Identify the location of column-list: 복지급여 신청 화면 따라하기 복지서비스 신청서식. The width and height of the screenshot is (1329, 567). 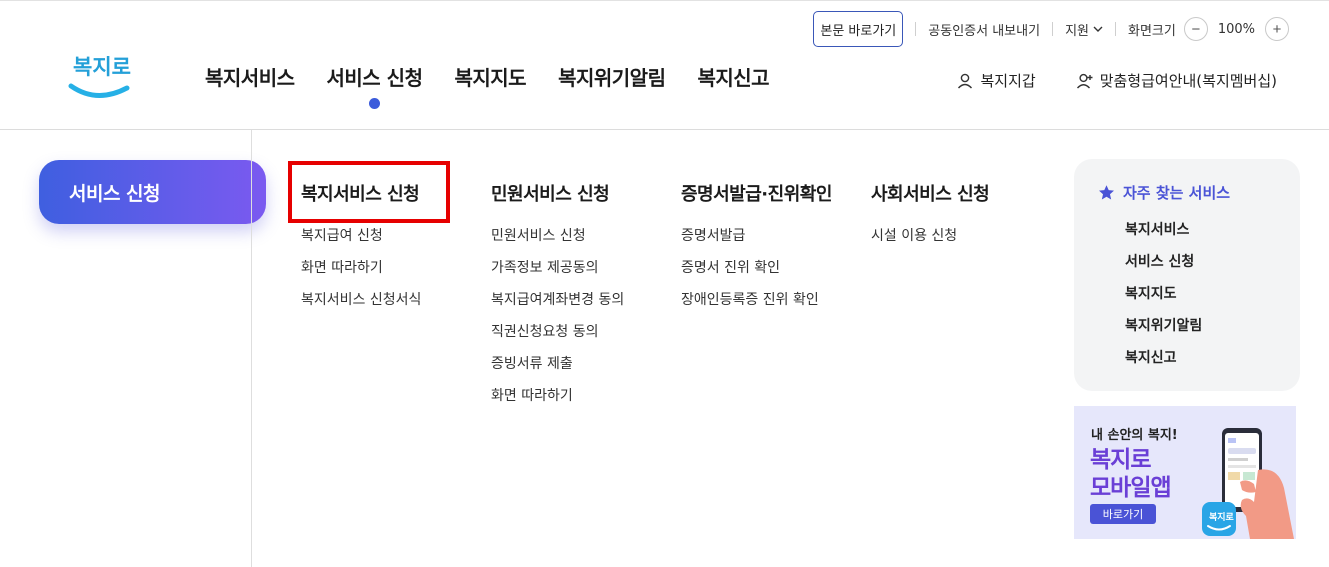
(361, 273).